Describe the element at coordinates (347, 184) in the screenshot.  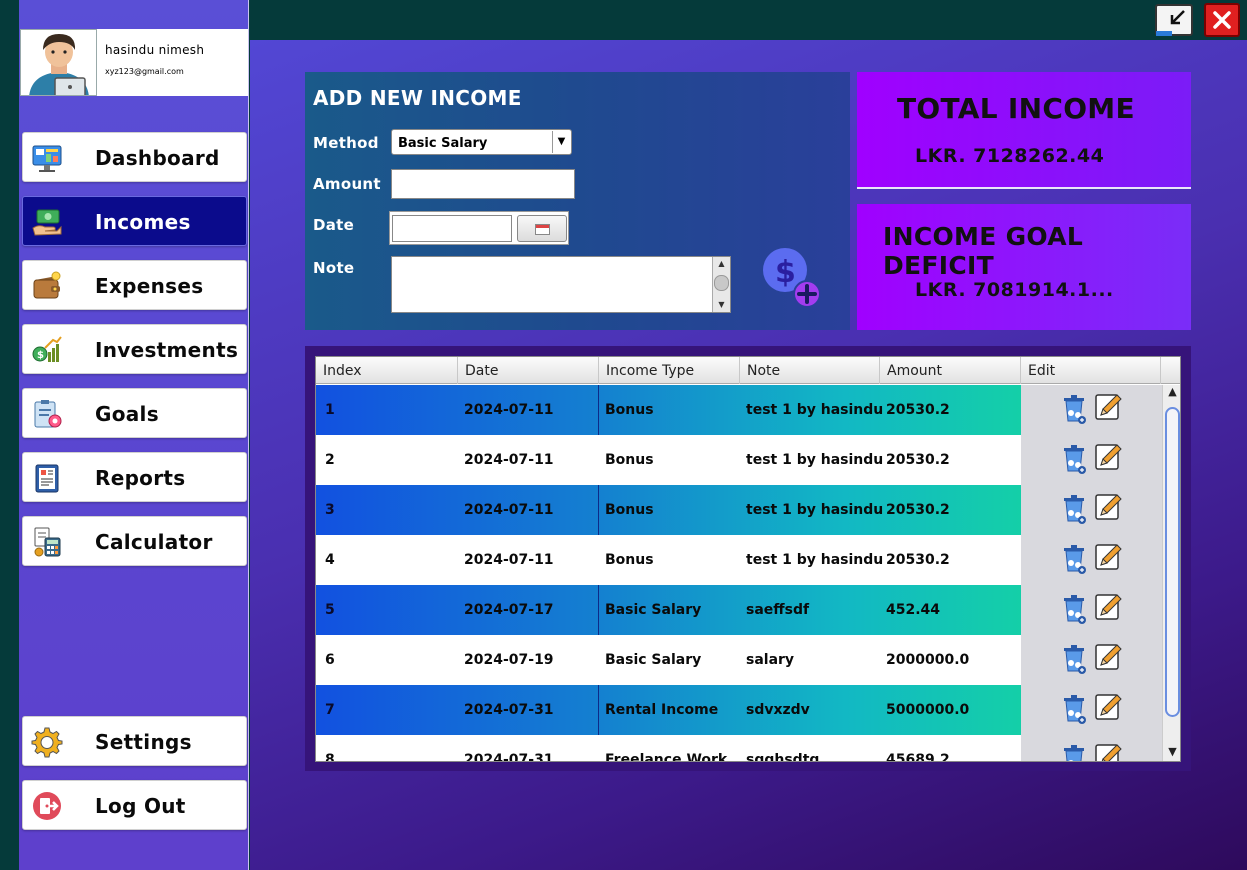
I see `amount-label: Amount` at that location.